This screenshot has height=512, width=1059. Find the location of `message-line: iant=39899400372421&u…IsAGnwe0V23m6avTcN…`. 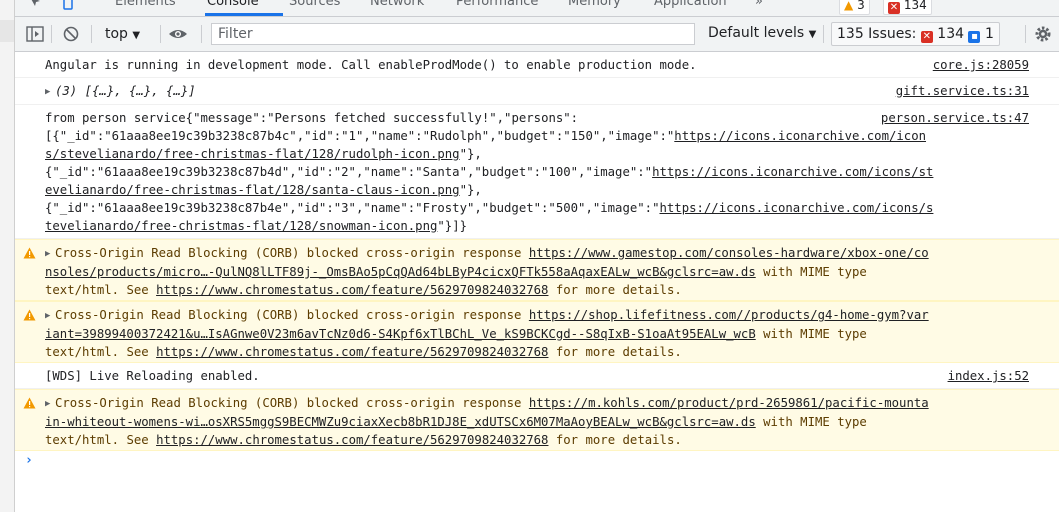

message-line: iant=39899400372421&u…IsAGnwe0V23m6avTcN… is located at coordinates (456, 334).